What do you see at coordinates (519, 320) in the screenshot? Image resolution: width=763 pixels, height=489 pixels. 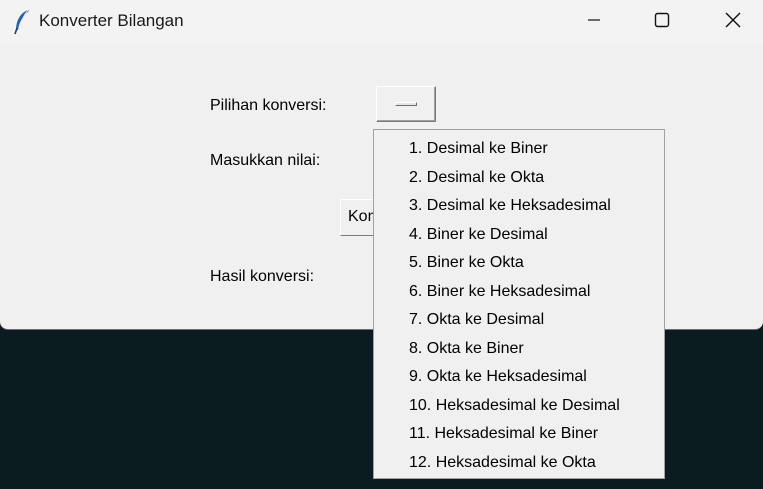 I see `menu-item: 7. Okta ke Desimal` at bounding box center [519, 320].